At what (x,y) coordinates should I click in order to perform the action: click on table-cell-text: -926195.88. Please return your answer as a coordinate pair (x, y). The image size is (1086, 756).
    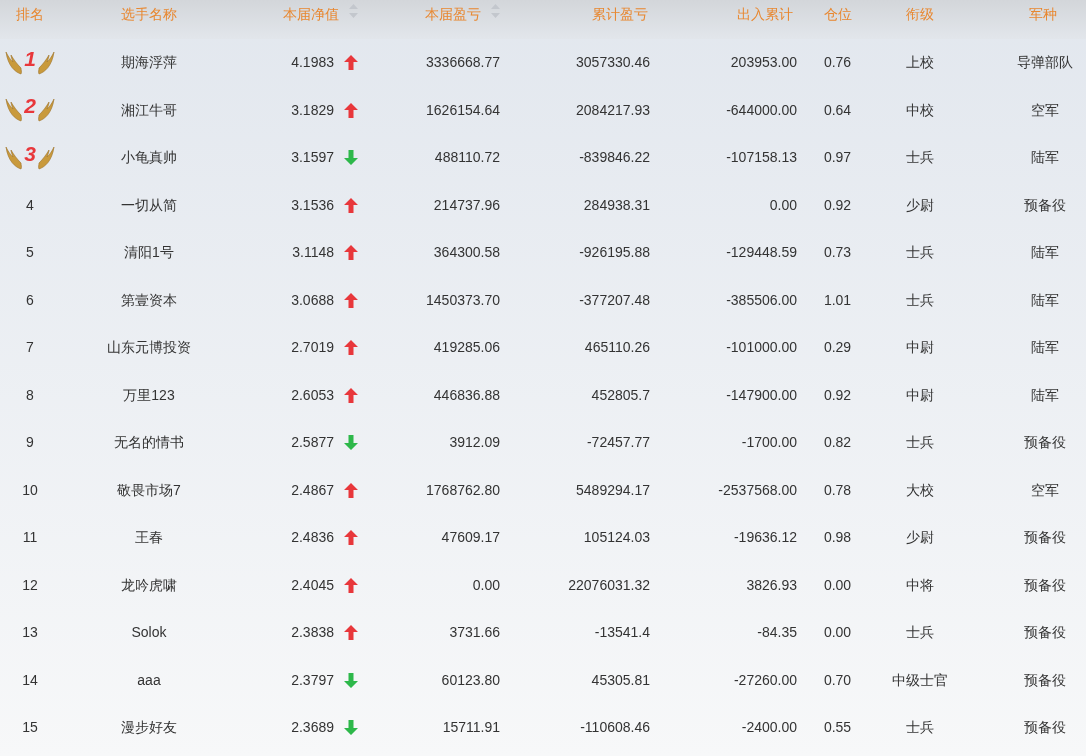
    Looking at the image, I should click on (614, 253).